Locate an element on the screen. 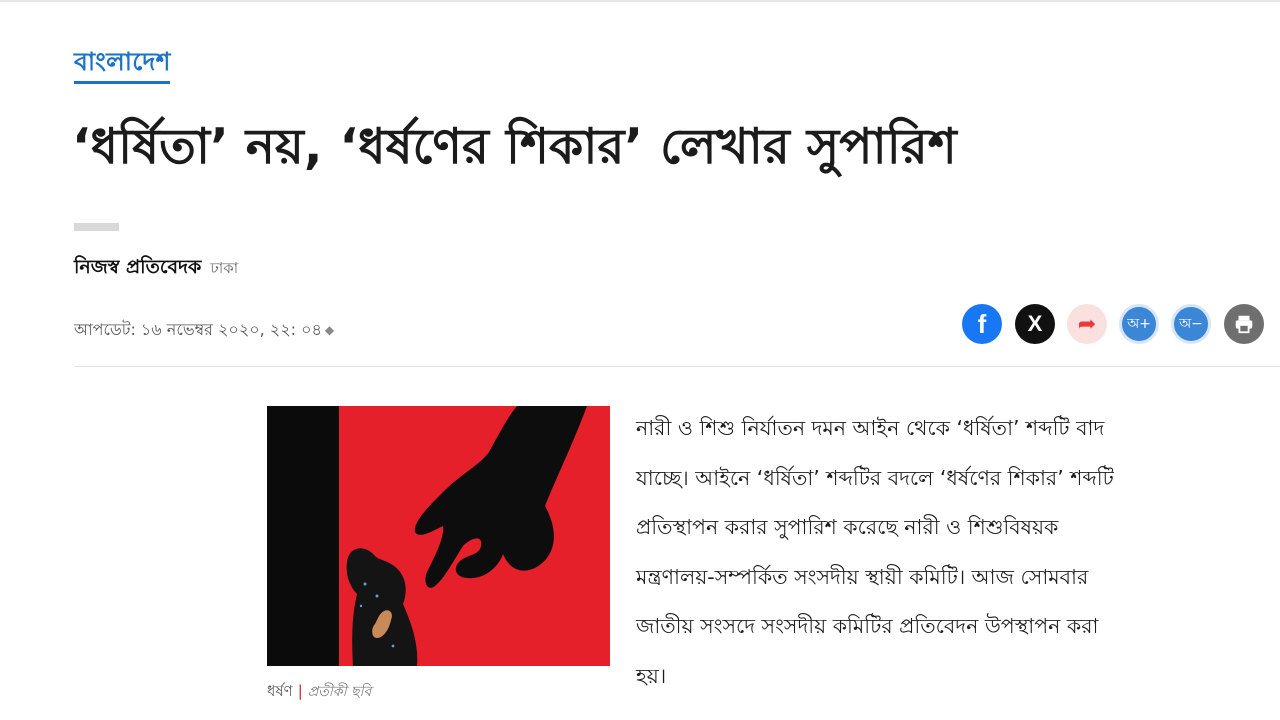 This screenshot has height=720, width=1280. byline: নিজস্ব প্রতিবেদক ঢাকা is located at coordinates (156, 269).